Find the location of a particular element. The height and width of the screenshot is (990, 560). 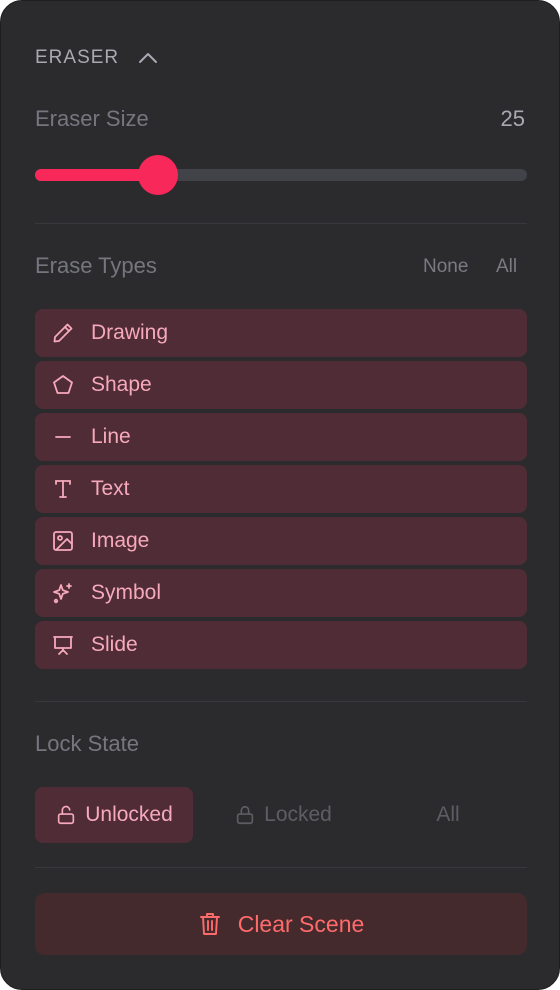

panel-header: ERASER is located at coordinates (97, 58).